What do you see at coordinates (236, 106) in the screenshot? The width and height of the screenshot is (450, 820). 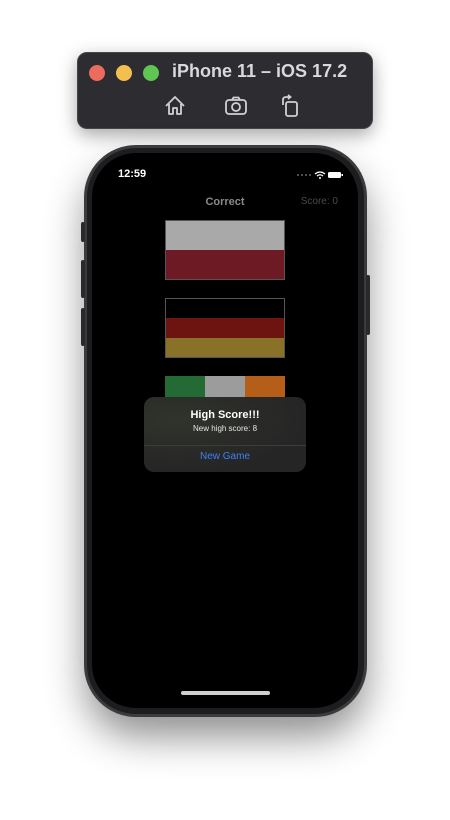 I see `screenshot-icon` at bounding box center [236, 106].